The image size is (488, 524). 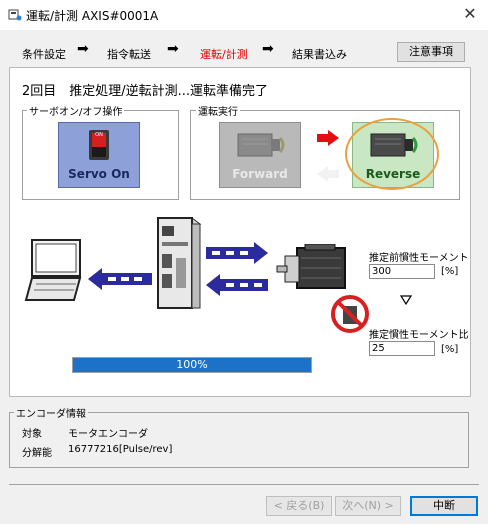 What do you see at coordinates (470, 14) in the screenshot?
I see `close-button: ✕` at bounding box center [470, 14].